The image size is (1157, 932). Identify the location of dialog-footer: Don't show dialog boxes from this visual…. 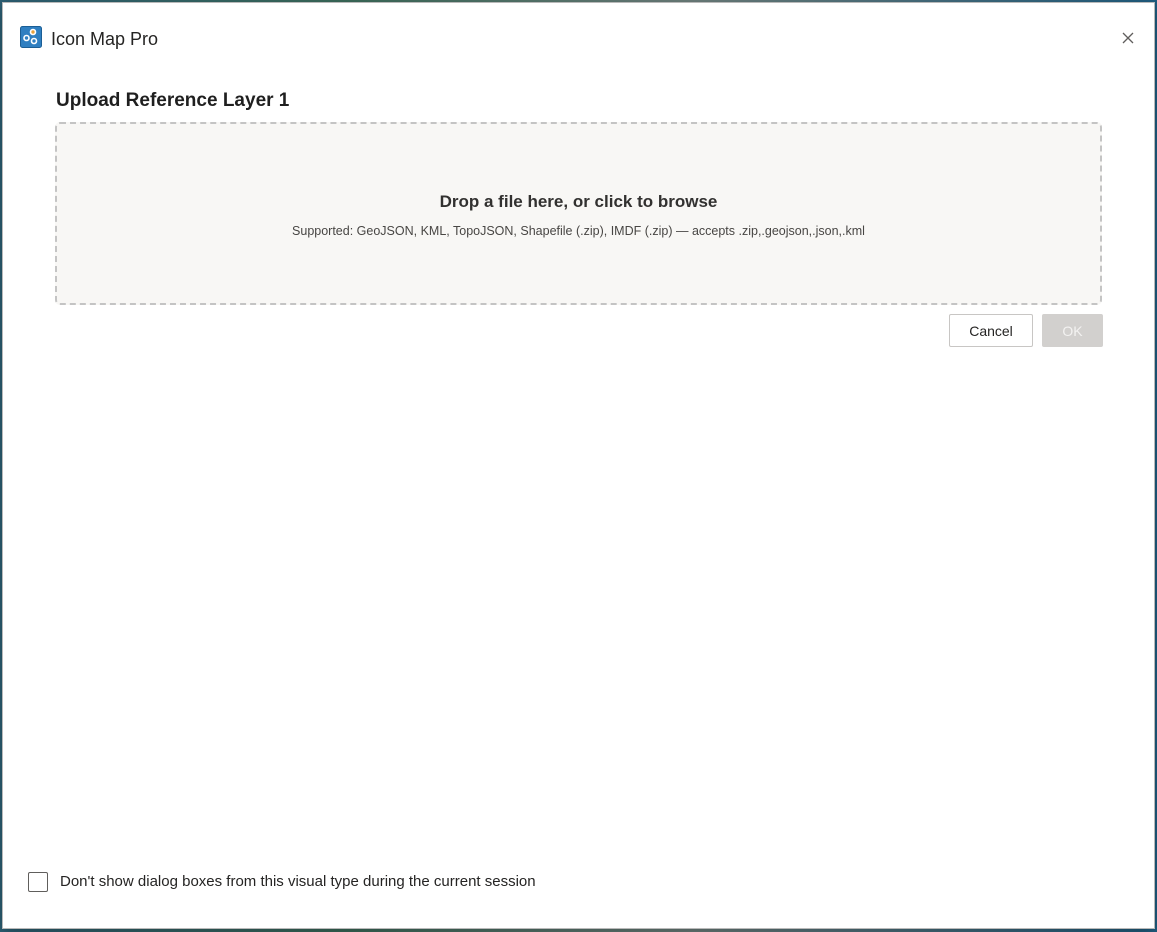
(282, 882).